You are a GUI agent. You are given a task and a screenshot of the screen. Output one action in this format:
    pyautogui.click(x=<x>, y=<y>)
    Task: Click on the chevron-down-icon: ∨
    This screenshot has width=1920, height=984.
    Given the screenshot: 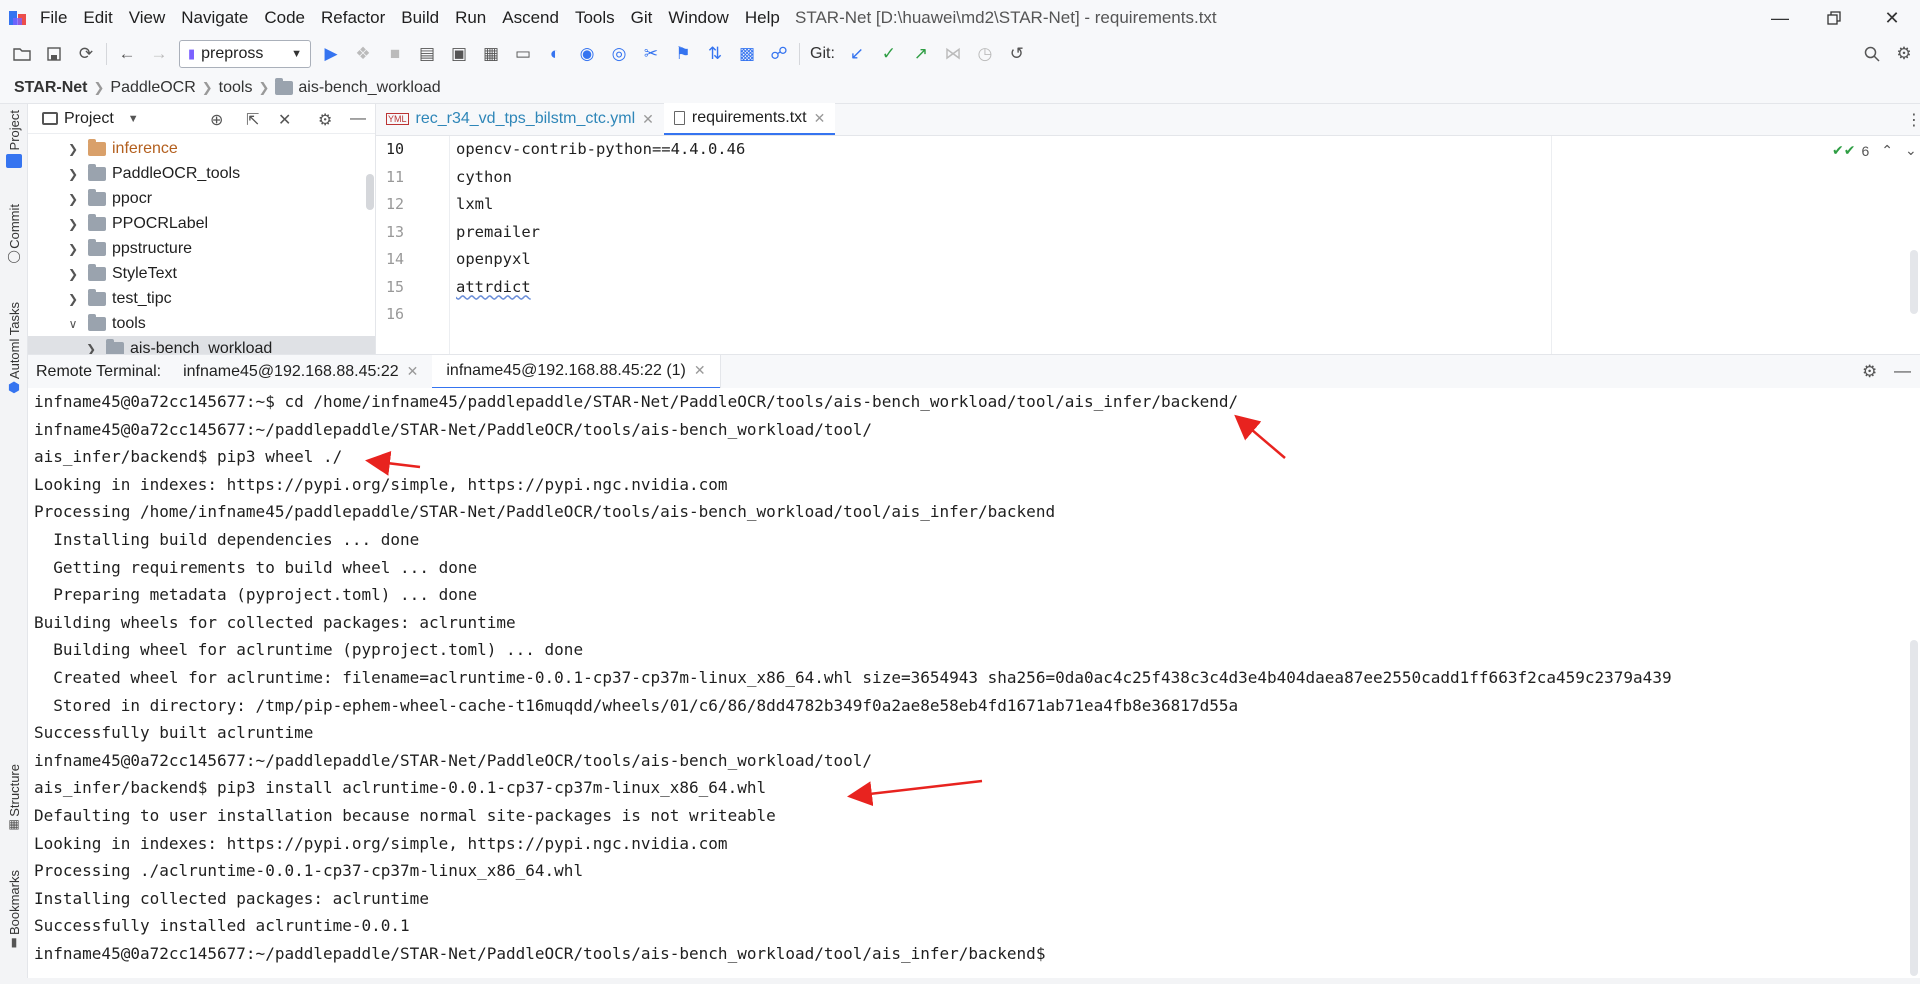 What is the action you would take?
    pyautogui.click(x=73, y=324)
    